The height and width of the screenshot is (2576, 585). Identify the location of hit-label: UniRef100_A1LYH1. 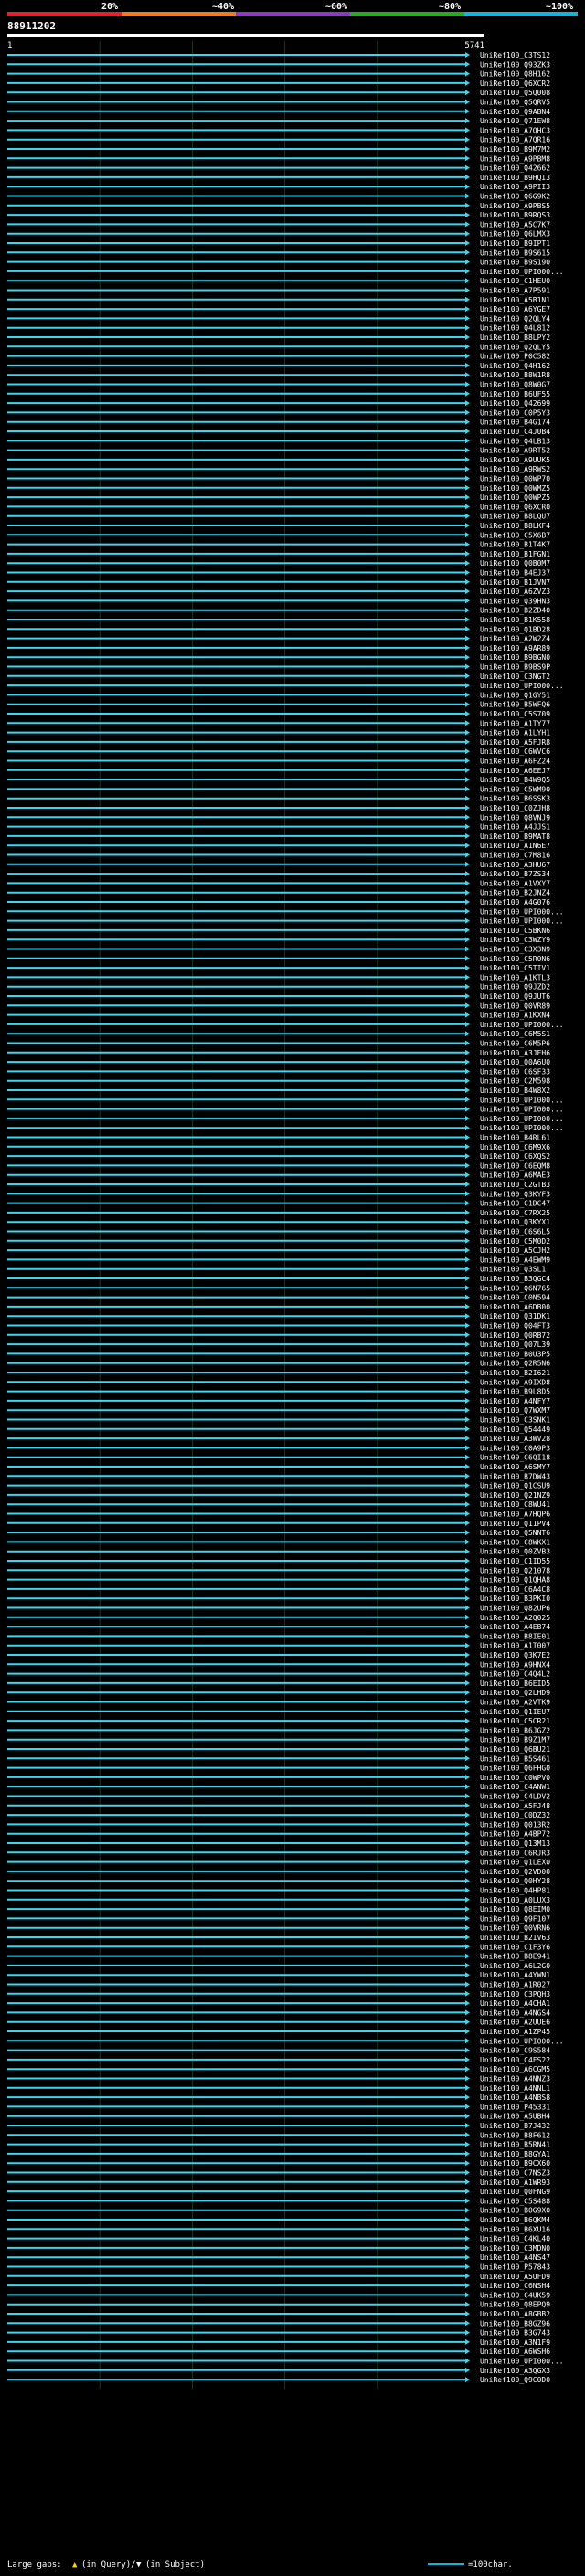
(515, 733).